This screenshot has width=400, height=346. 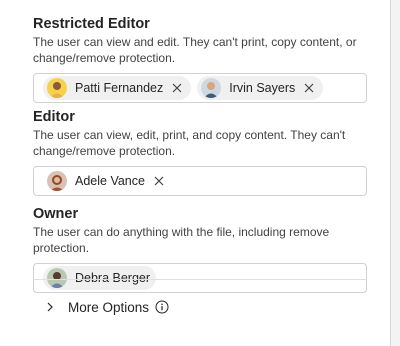 I want to click on person-name: Patti Fernandez, so click(x=119, y=88).